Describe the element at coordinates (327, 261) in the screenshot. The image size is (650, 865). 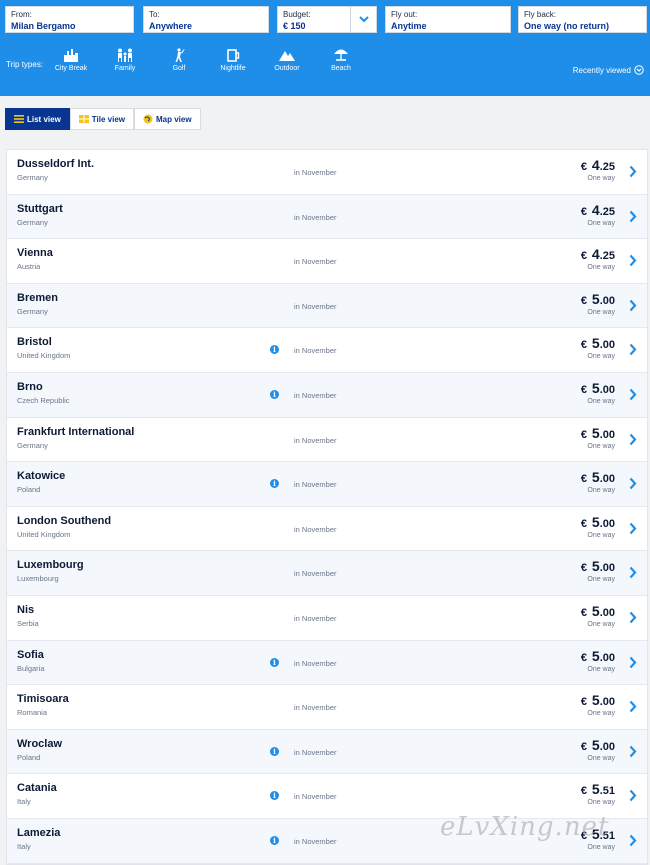
I see `result-row: Vienna Austria in November € 4.25 One way` at that location.